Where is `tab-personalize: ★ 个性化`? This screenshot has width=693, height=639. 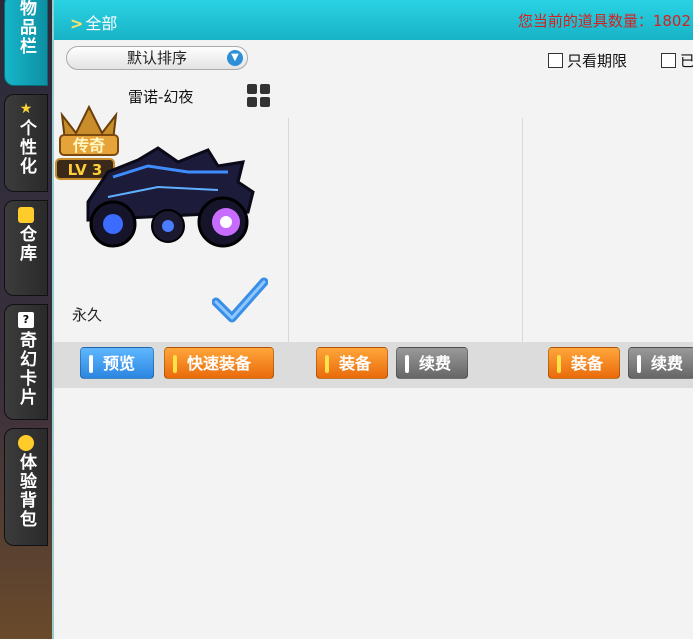 tab-personalize: ★ 个性化 is located at coordinates (26, 143).